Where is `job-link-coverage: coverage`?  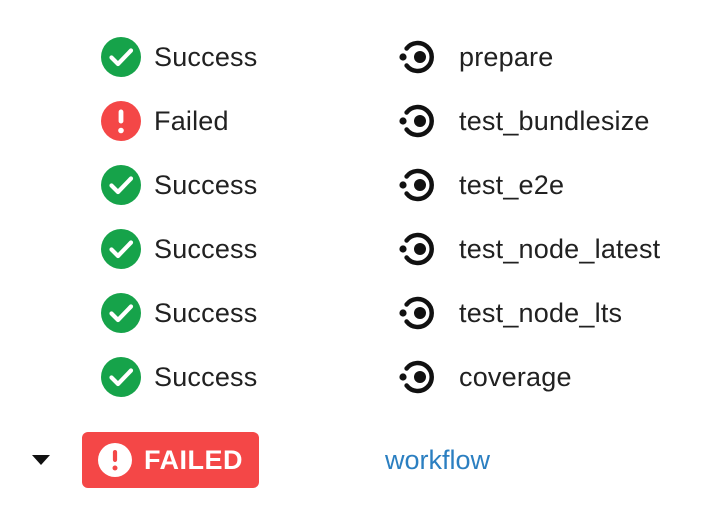
job-link-coverage: coverage is located at coordinates (483, 377).